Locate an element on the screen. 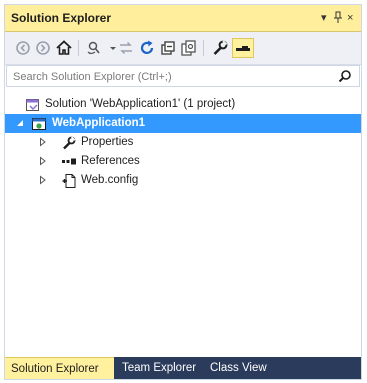 The width and height of the screenshot is (367, 383). back-icon is located at coordinates (23, 48).